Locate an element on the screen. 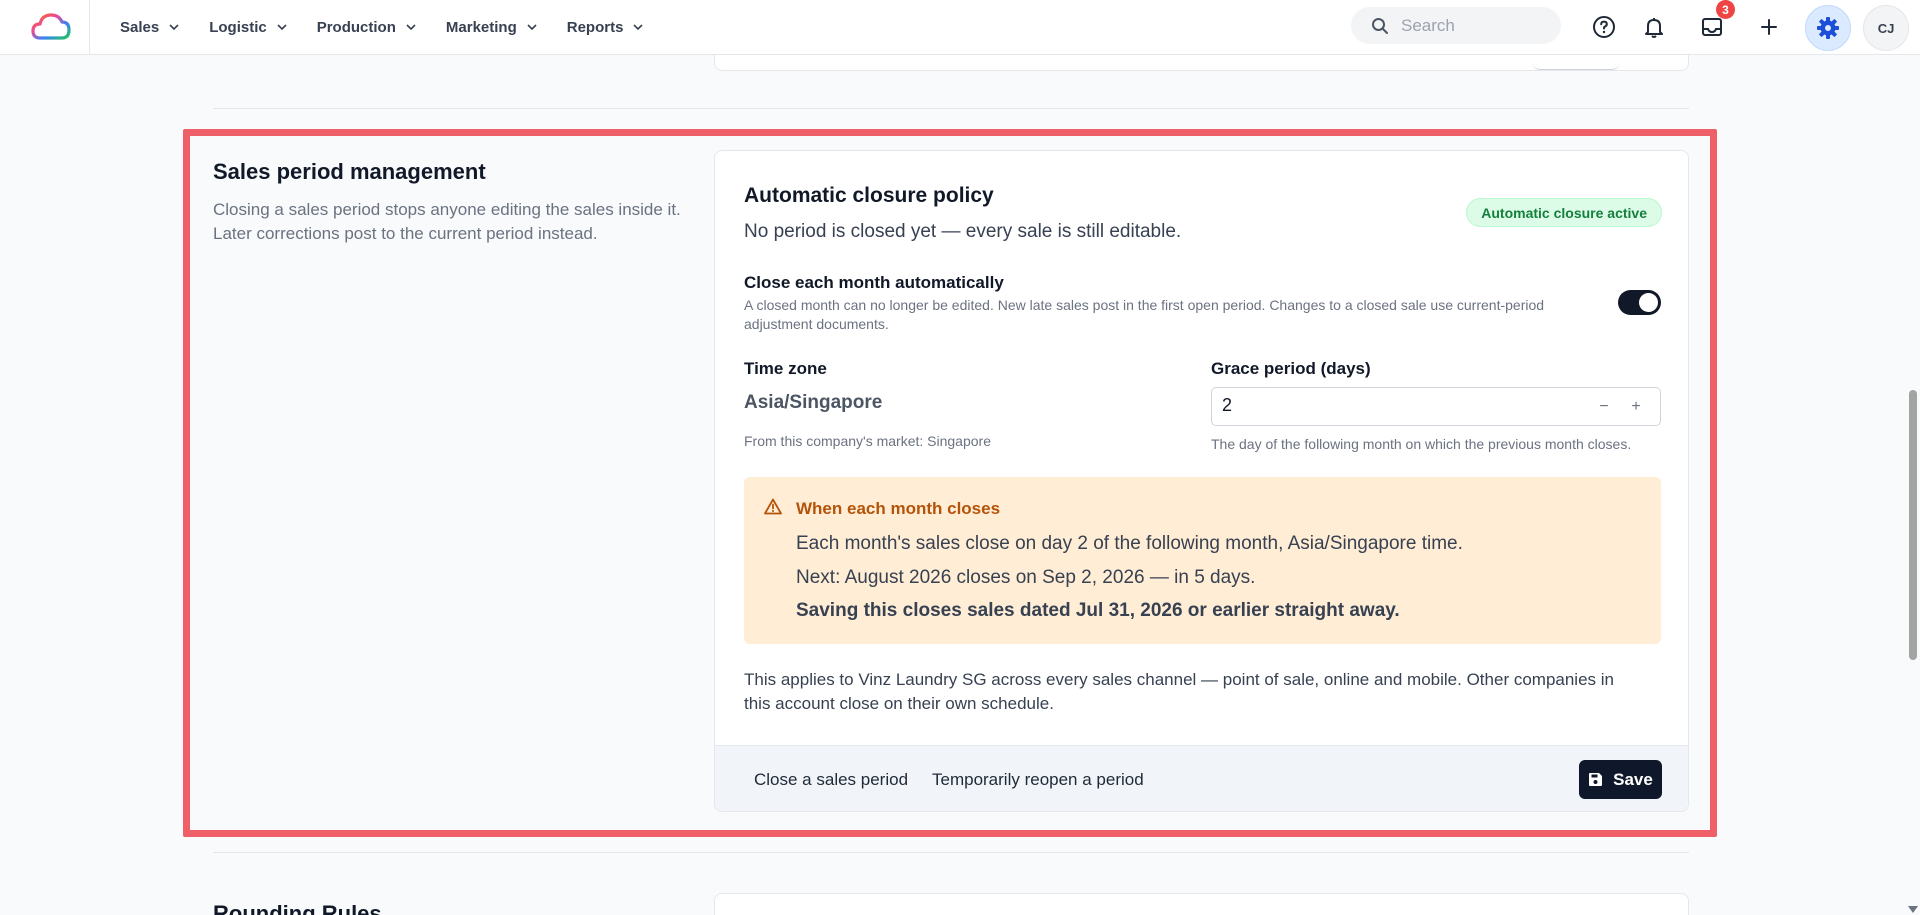 The height and width of the screenshot is (915, 1920). user-avatar: CJ is located at coordinates (1886, 28).